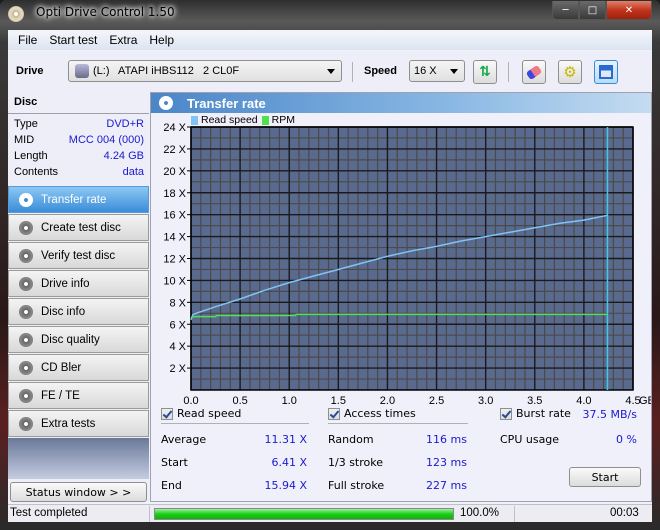 This screenshot has height=530, width=660. I want to click on cpu-usage-label: CPU usage, so click(530, 439).